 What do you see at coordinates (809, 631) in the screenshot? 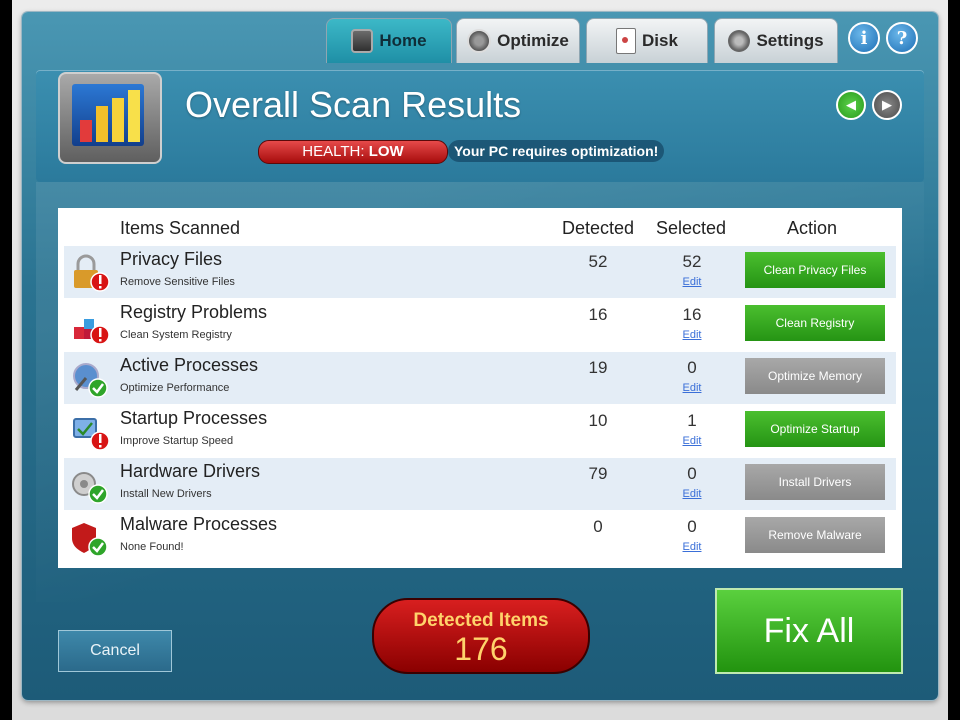
I see `fix-all-button: Fix All` at bounding box center [809, 631].